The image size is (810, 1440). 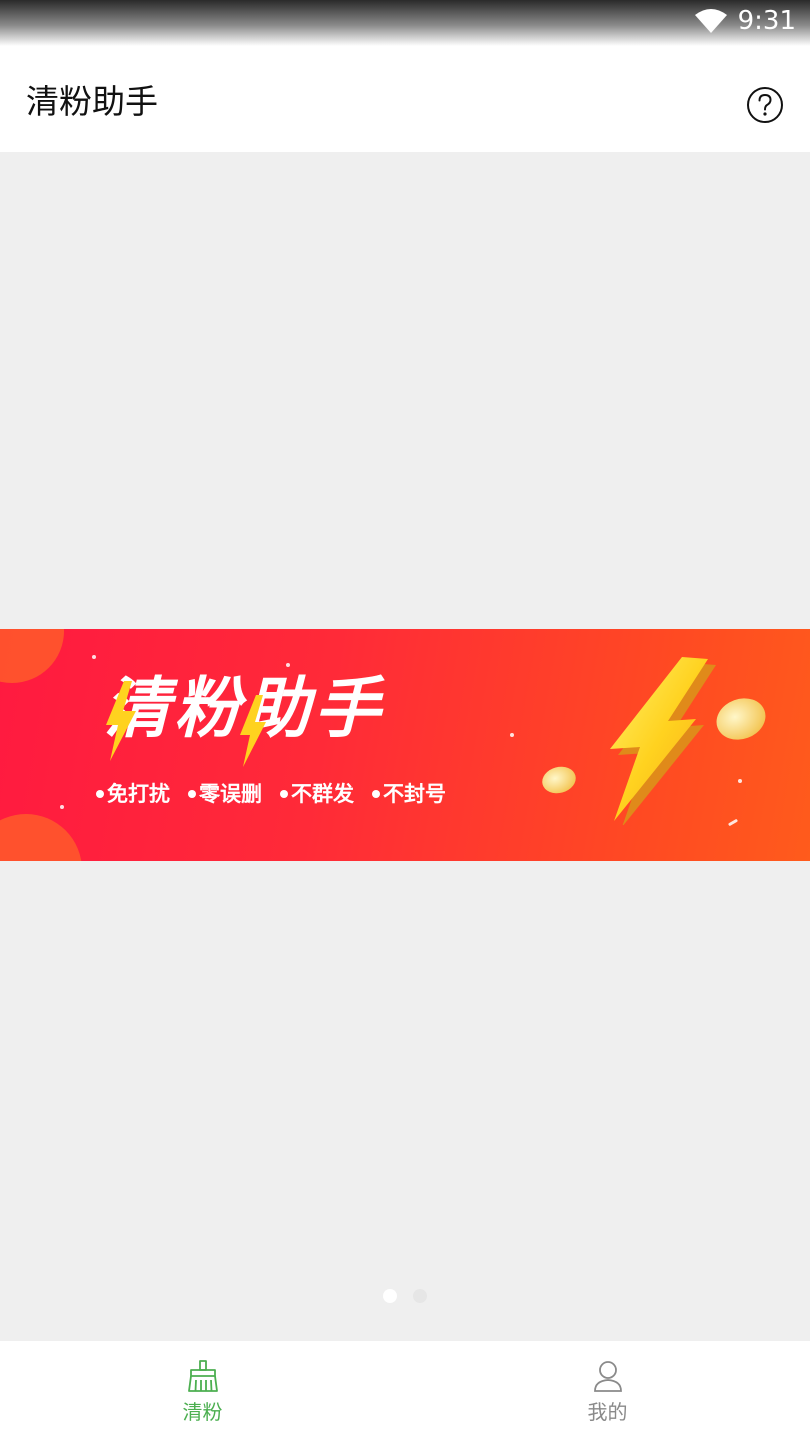 I want to click on coin-icon, so click(x=559, y=780).